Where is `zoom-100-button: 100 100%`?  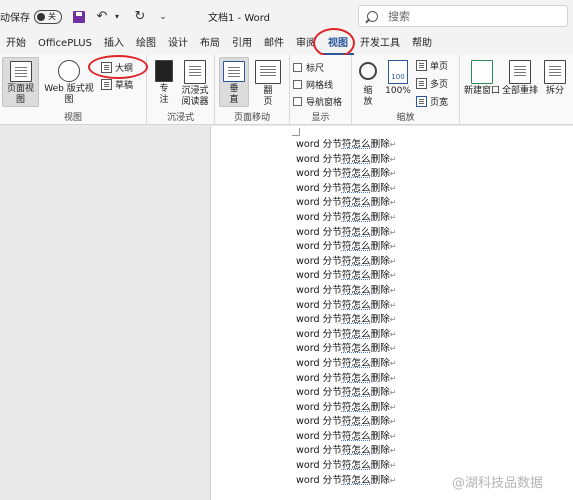 zoom-100-button: 100 100% is located at coordinates (398, 78).